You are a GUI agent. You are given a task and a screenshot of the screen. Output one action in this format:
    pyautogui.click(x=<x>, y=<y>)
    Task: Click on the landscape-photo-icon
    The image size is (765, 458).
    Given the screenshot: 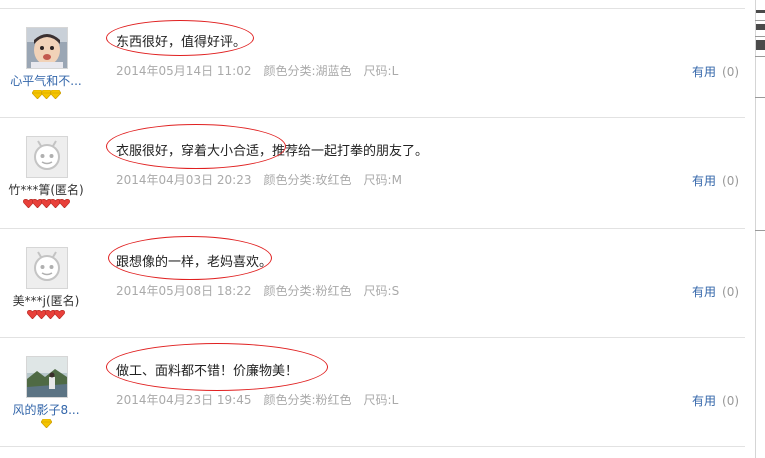 What is the action you would take?
    pyautogui.click(x=47, y=377)
    